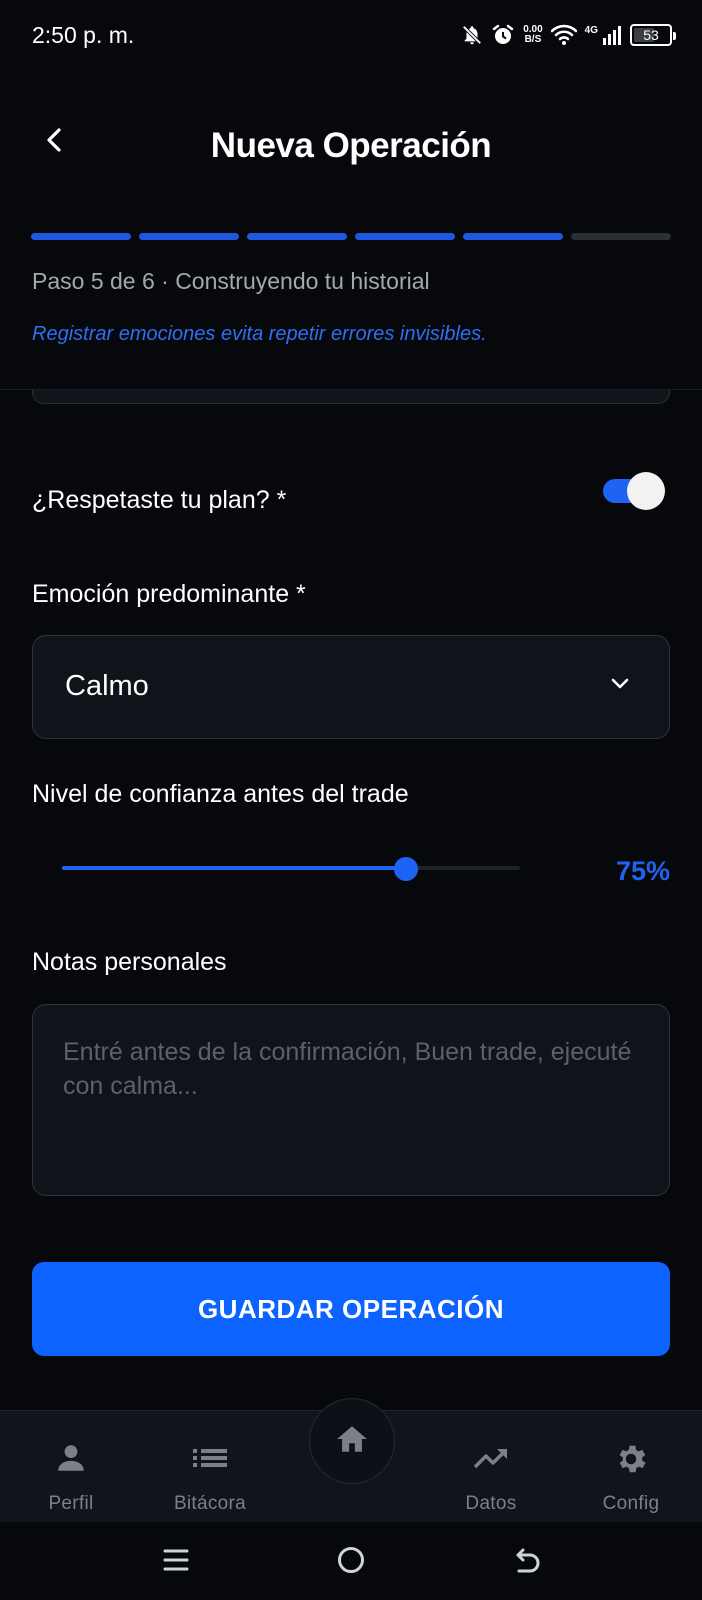 The width and height of the screenshot is (702, 1600). I want to click on gear-icon, so click(631, 1461).